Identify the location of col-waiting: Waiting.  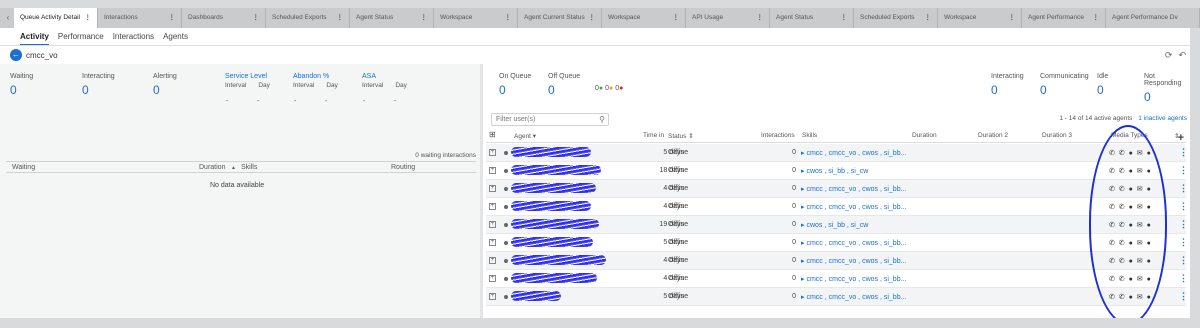
(23, 167).